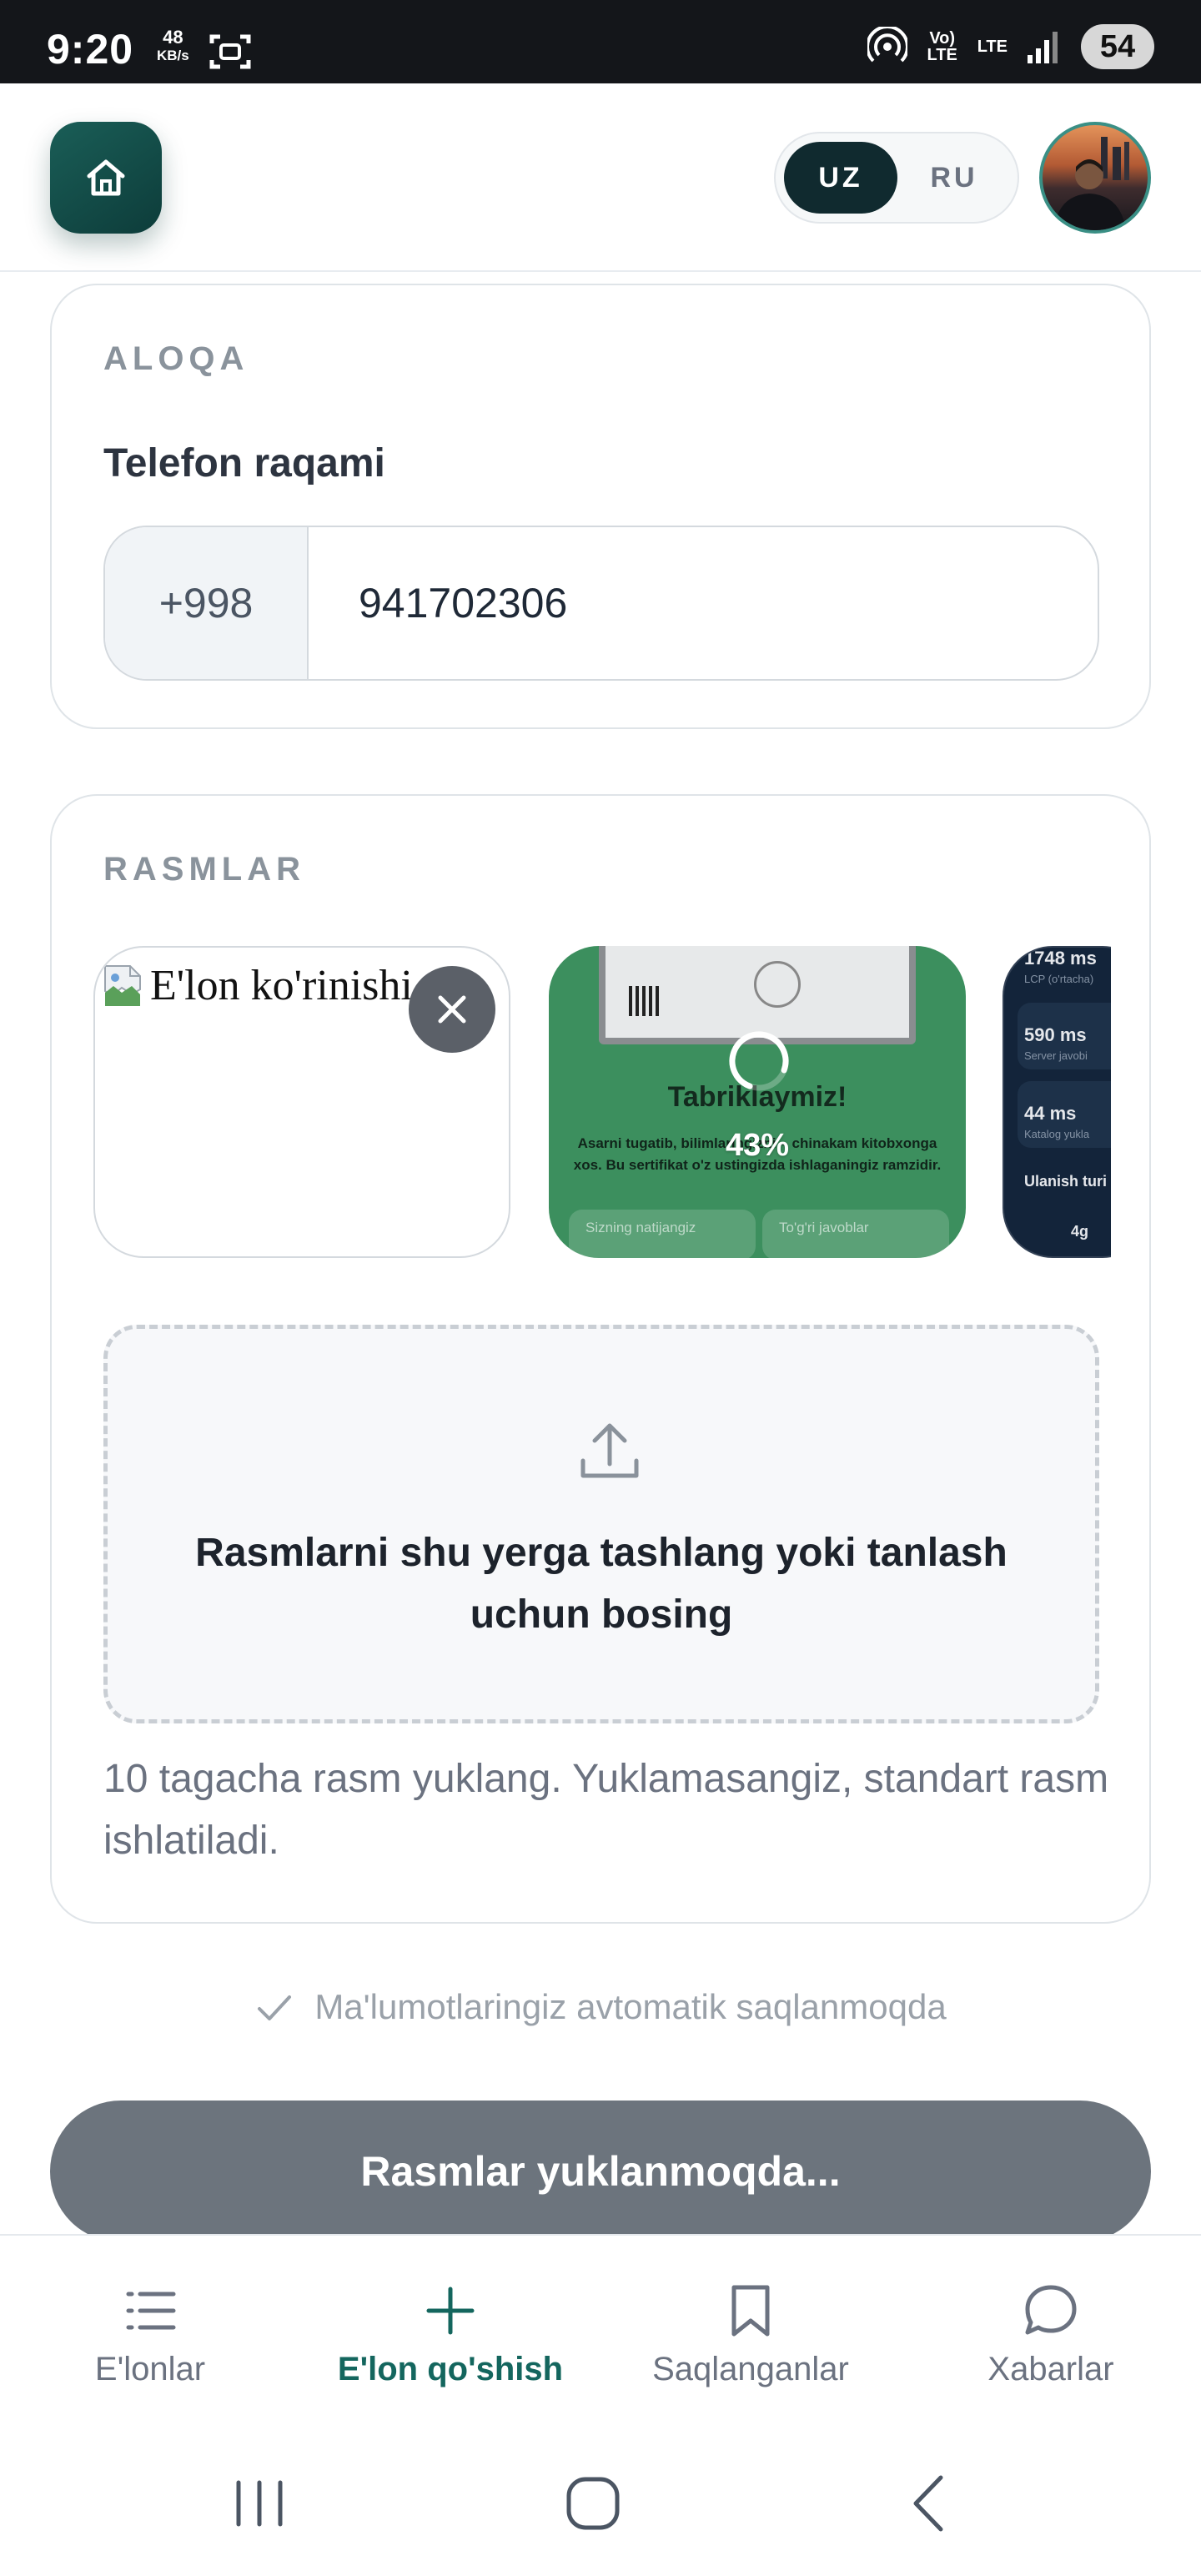 The image size is (1201, 2576). I want to click on country-code-prefix: +998, so click(207, 603).